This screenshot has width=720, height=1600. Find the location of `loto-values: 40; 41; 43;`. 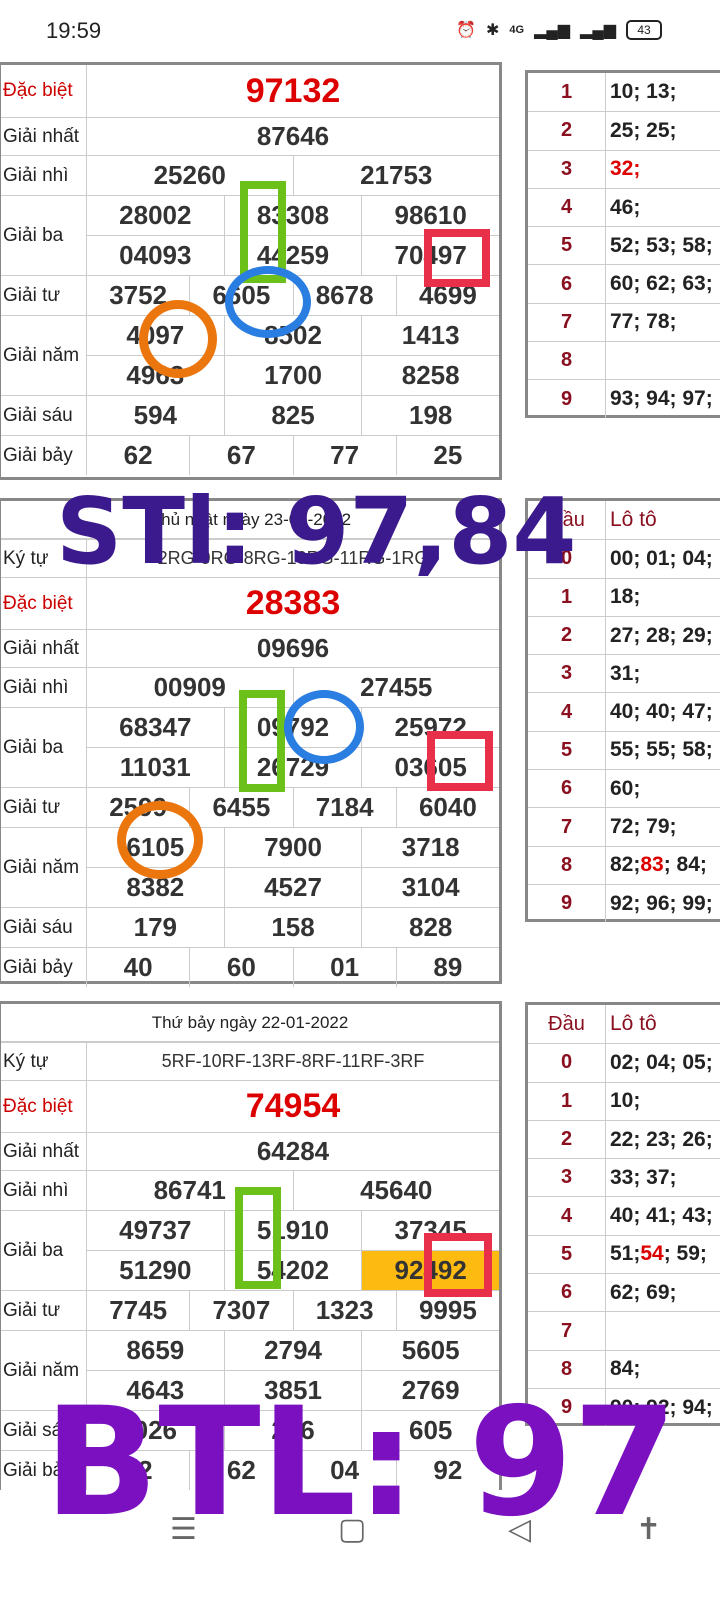

loto-values: 40; 41; 43; is located at coordinates (661, 1216).